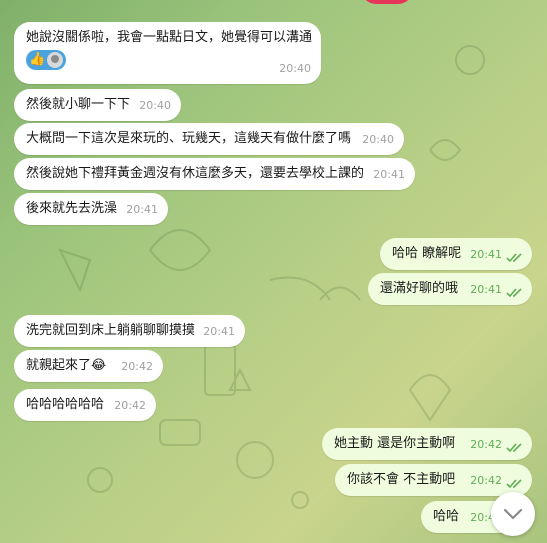 Image resolution: width=547 pixels, height=543 pixels. Describe the element at coordinates (401, 479) in the screenshot. I see `message-text: 你該不會 不主動吧` at that location.